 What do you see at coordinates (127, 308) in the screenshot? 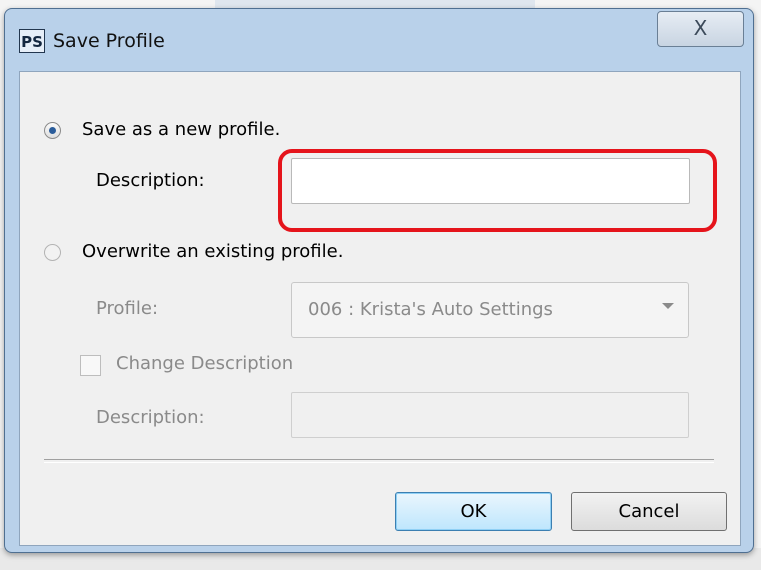
I see `profile-label: Profile:` at bounding box center [127, 308].